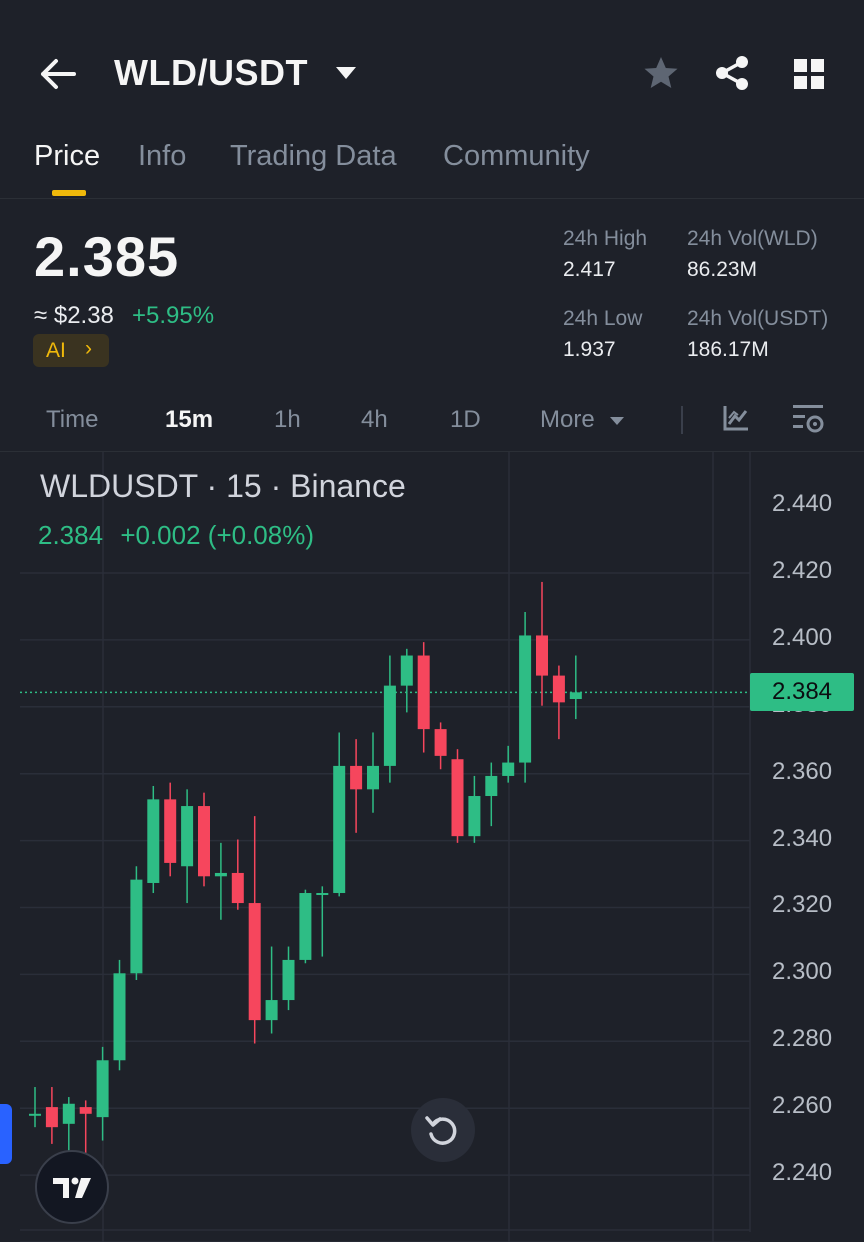 The image size is (864, 1242). What do you see at coordinates (605, 238) in the screenshot?
I see `high-label: 24h High` at bounding box center [605, 238].